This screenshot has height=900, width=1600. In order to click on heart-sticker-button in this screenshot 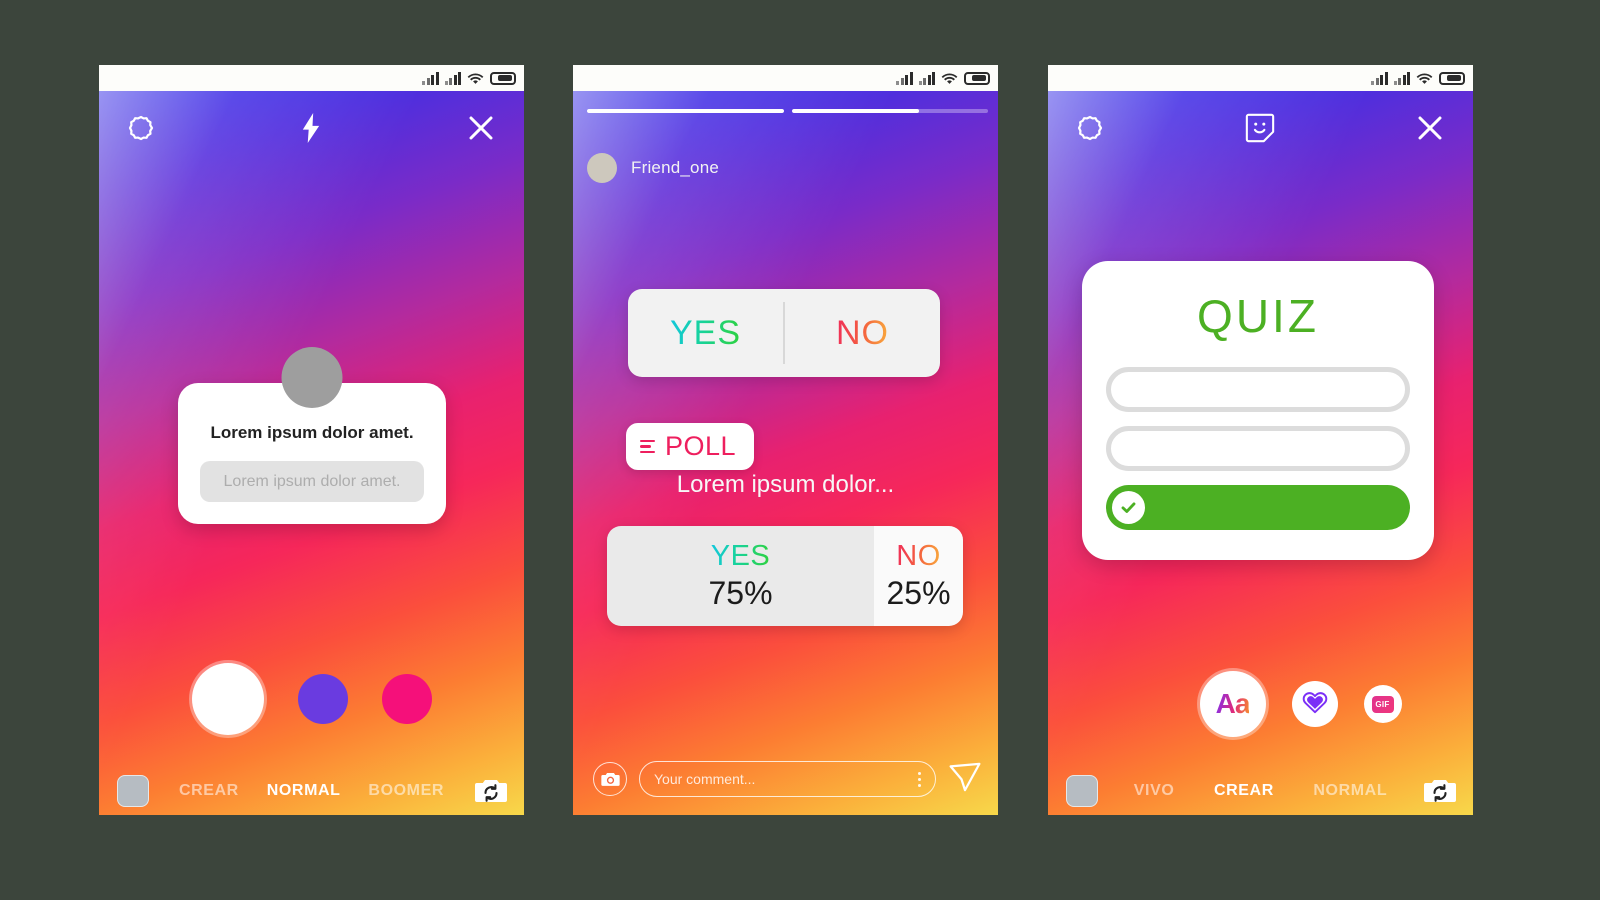, I will do `click(1314, 704)`.